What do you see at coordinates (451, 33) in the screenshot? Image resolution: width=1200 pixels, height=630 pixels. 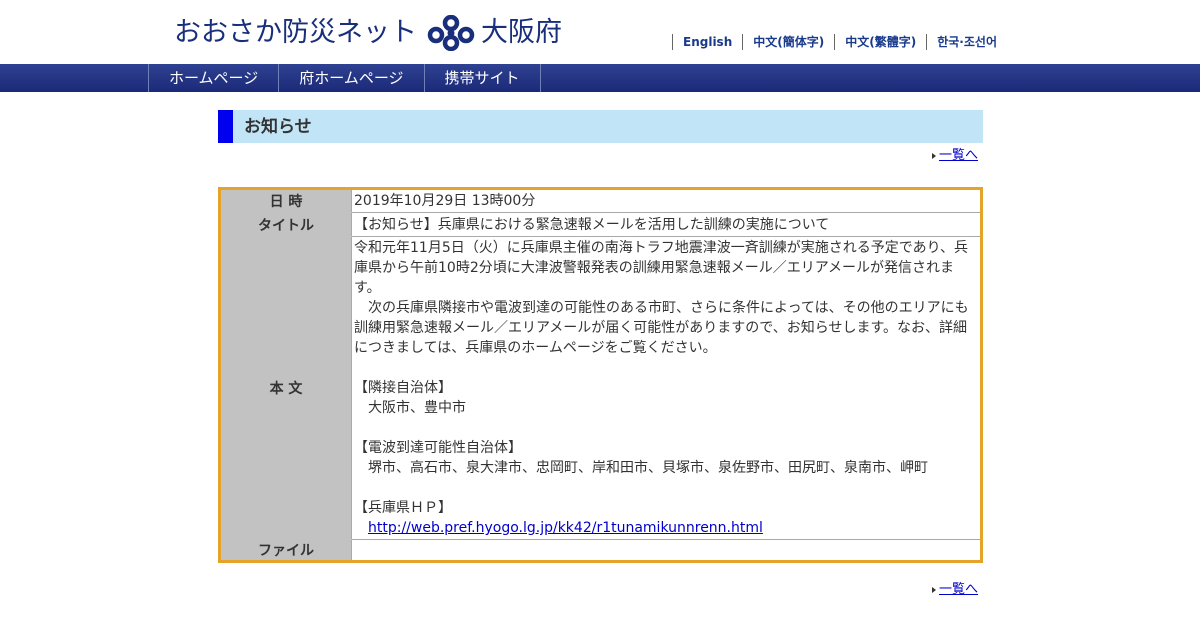 I see `osaka-emblem-icon` at bounding box center [451, 33].